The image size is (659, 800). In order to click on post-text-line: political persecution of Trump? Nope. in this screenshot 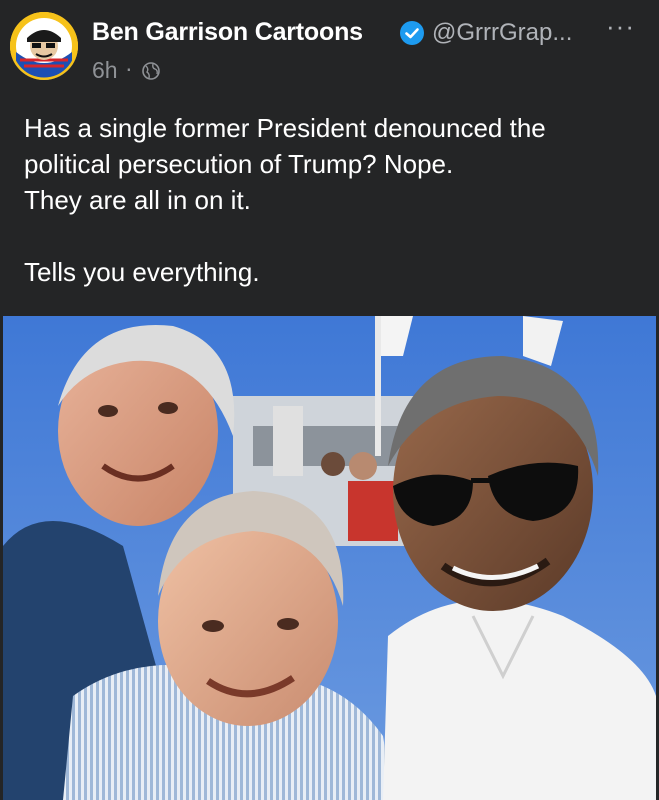, I will do `click(239, 164)`.